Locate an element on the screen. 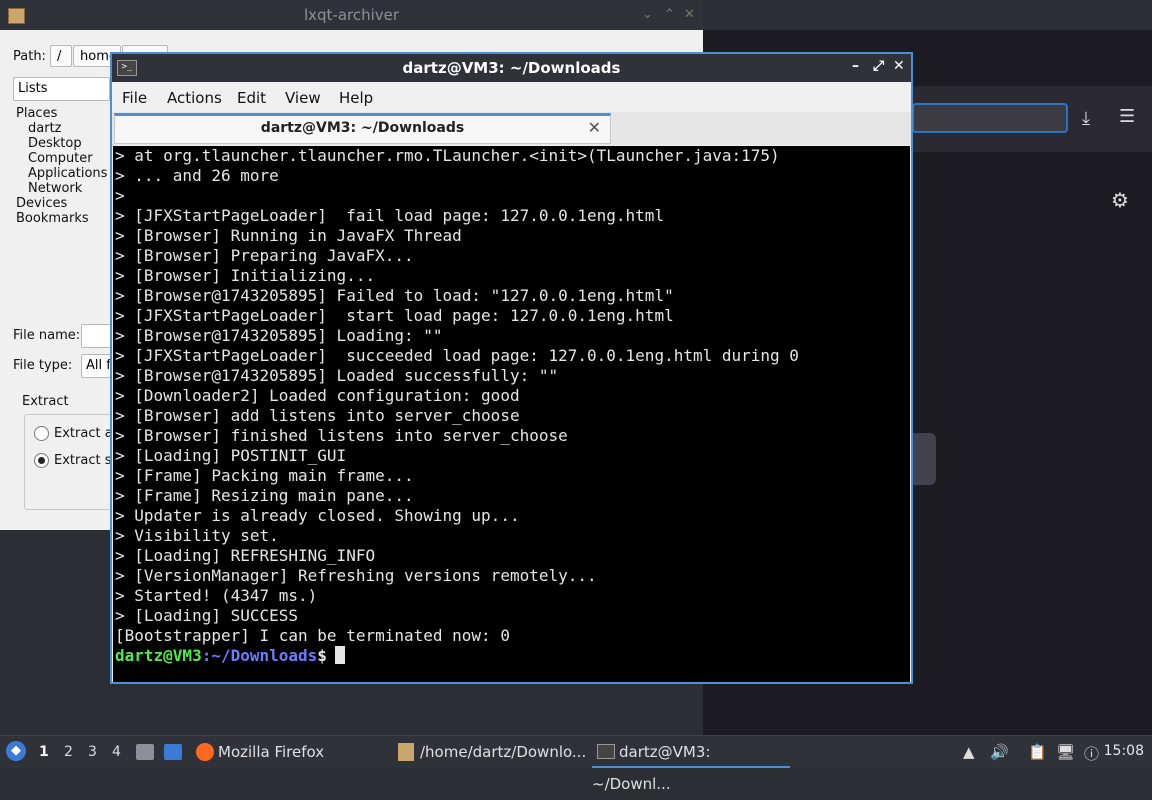 Image resolution: width=1152 pixels, height=800 pixels. clock: 15:08 is located at coordinates (1124, 751).